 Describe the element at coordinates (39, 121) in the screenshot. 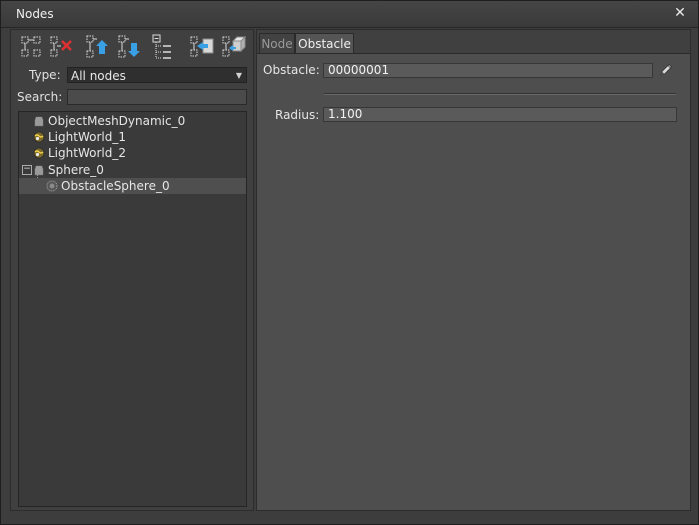

I see `mesh-icon` at that location.